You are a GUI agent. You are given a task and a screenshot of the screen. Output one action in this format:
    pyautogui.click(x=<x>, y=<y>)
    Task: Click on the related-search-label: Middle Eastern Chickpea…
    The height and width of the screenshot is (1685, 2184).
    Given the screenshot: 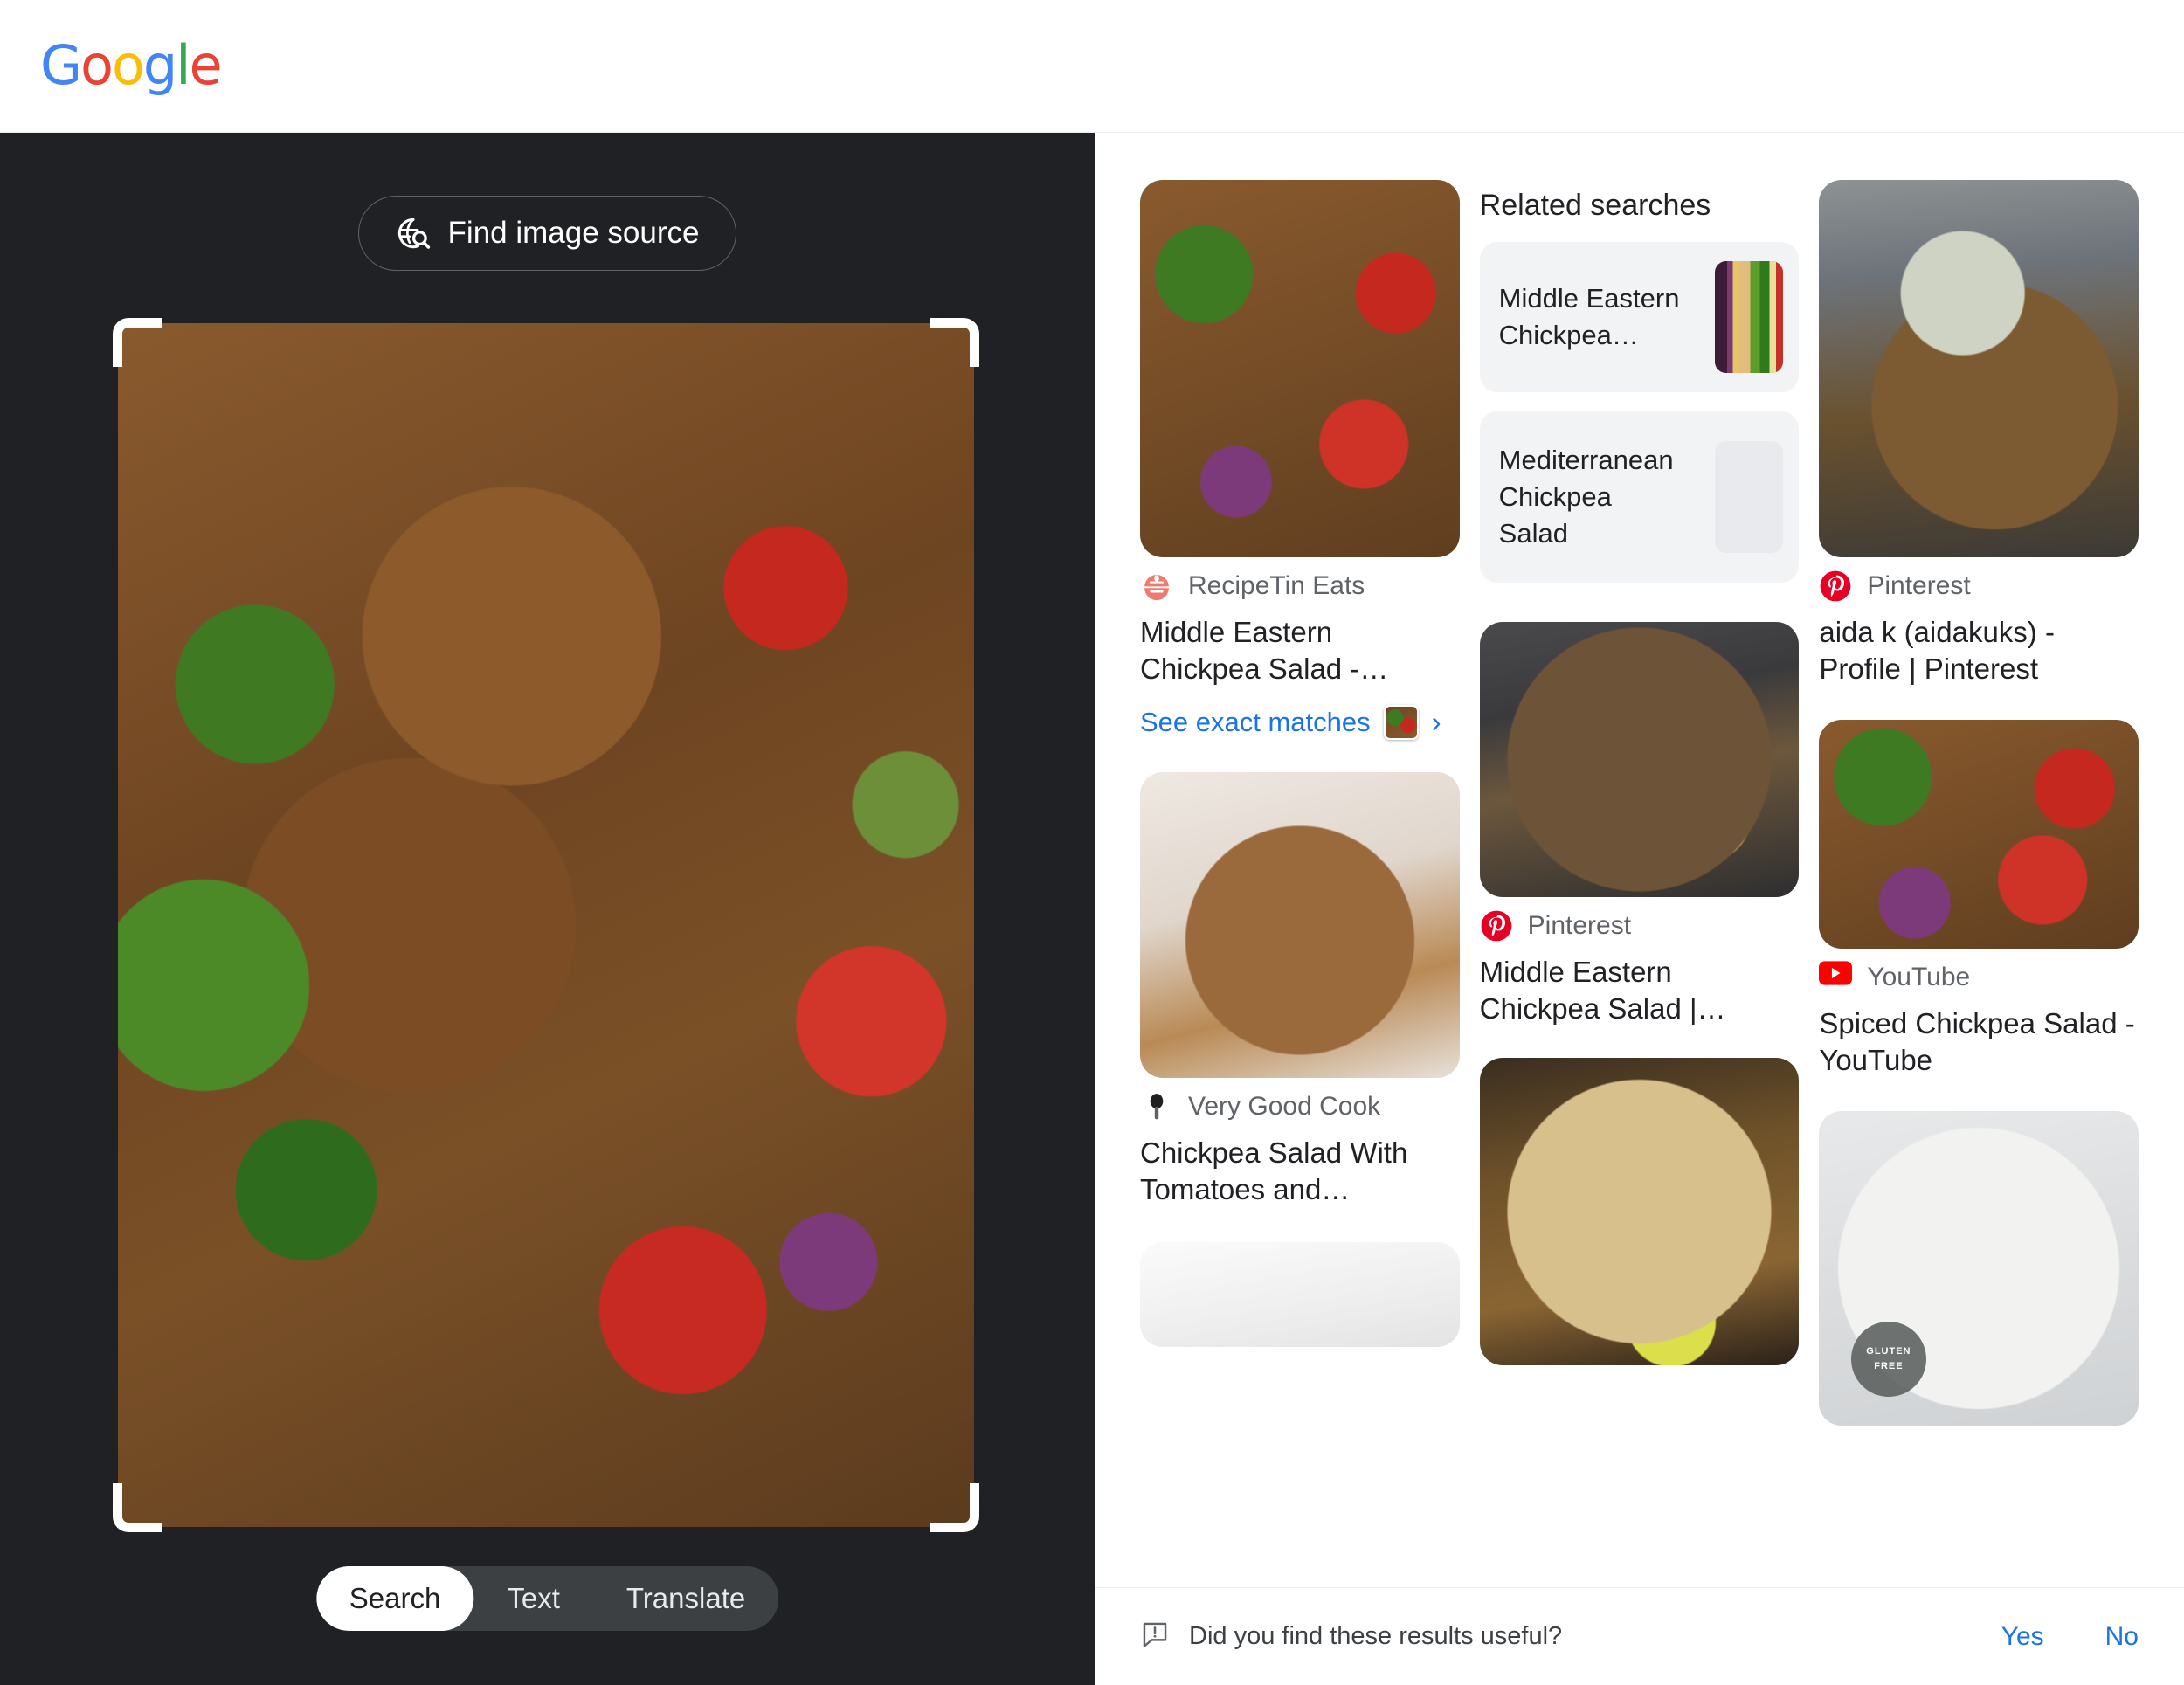 What is the action you would take?
    pyautogui.click(x=1589, y=316)
    